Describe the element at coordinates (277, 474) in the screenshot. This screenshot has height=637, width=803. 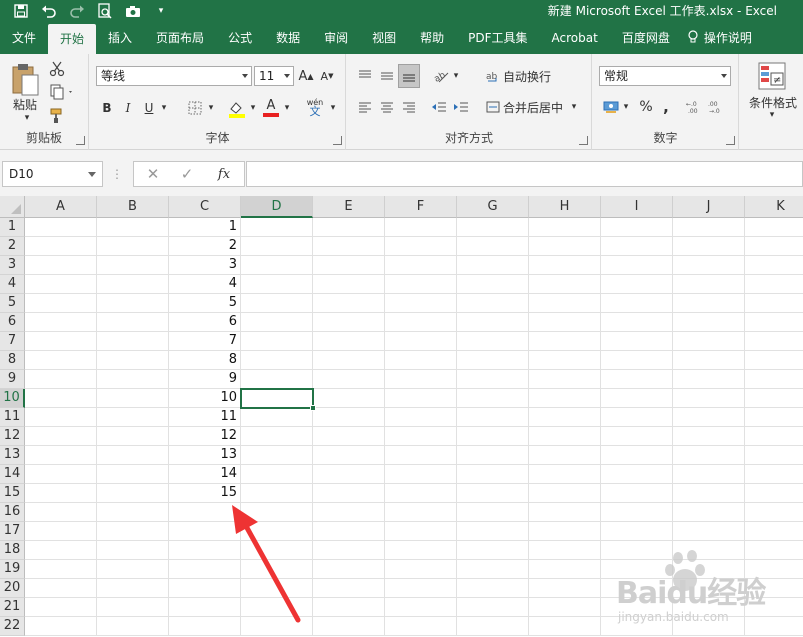
I see `cell-d14` at that location.